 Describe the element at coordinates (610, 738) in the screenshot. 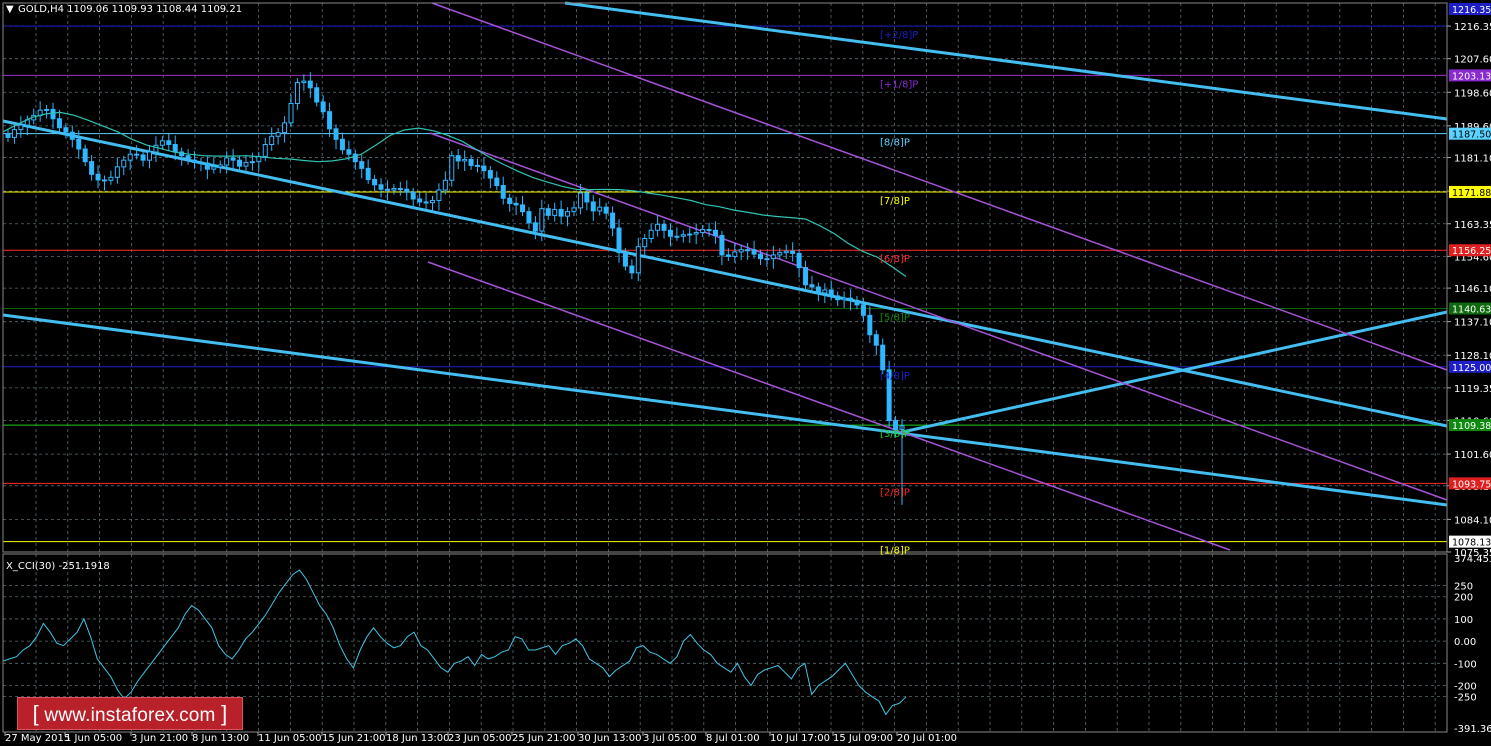

I see `x-tick-label: 30 Jun 13:00` at that location.